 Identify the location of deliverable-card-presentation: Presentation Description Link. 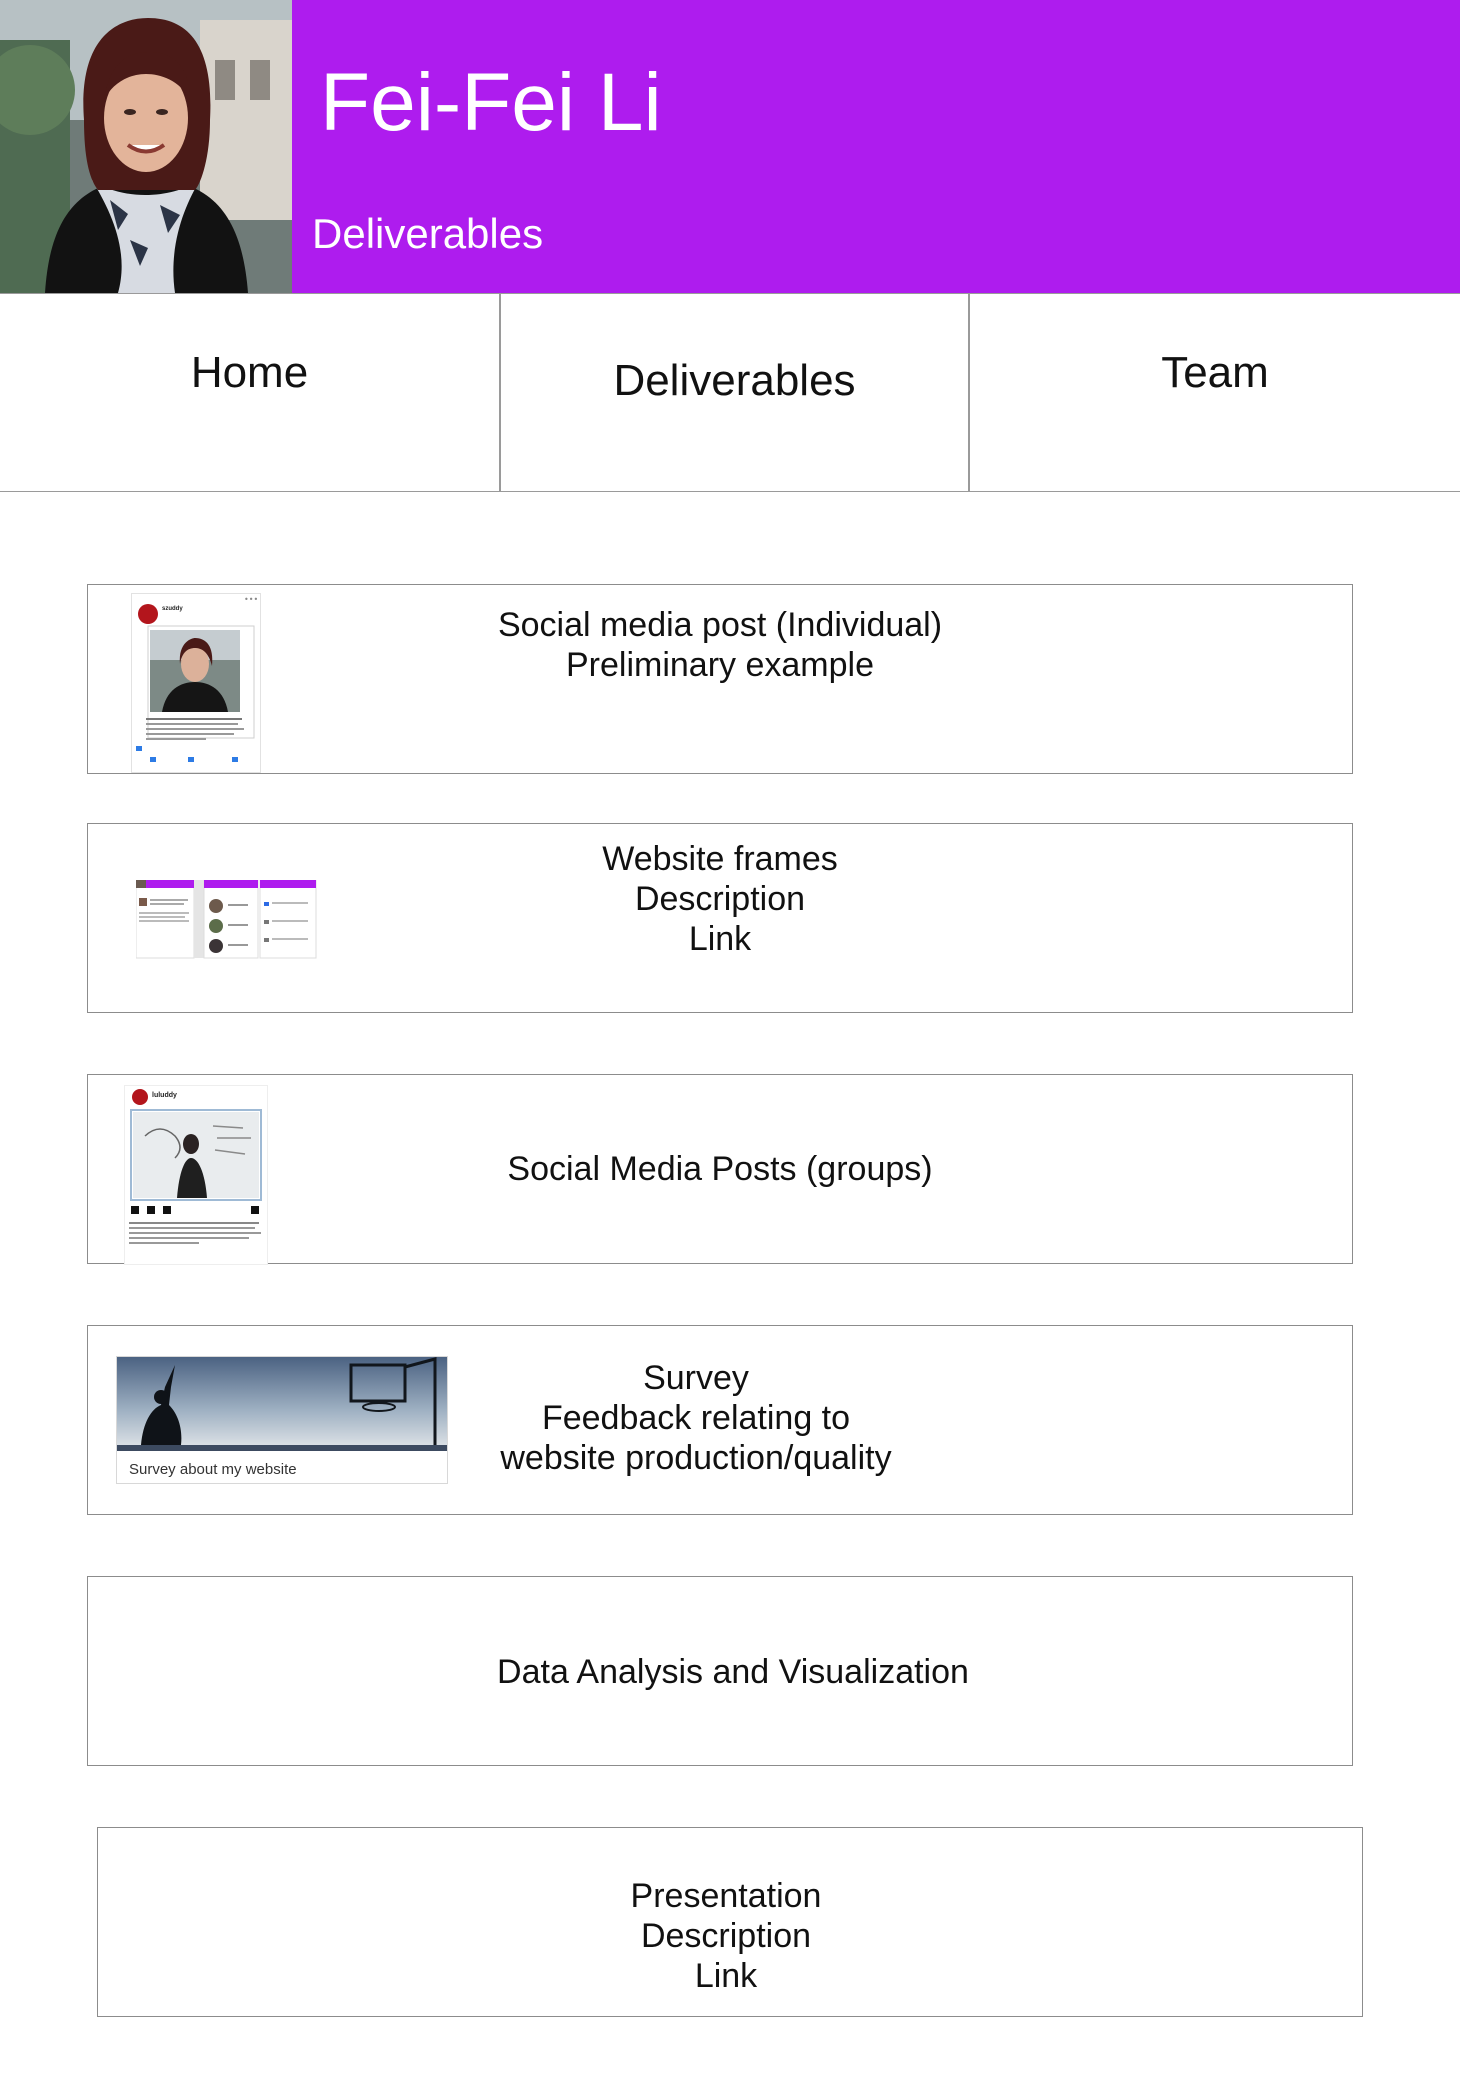
(730, 1922).